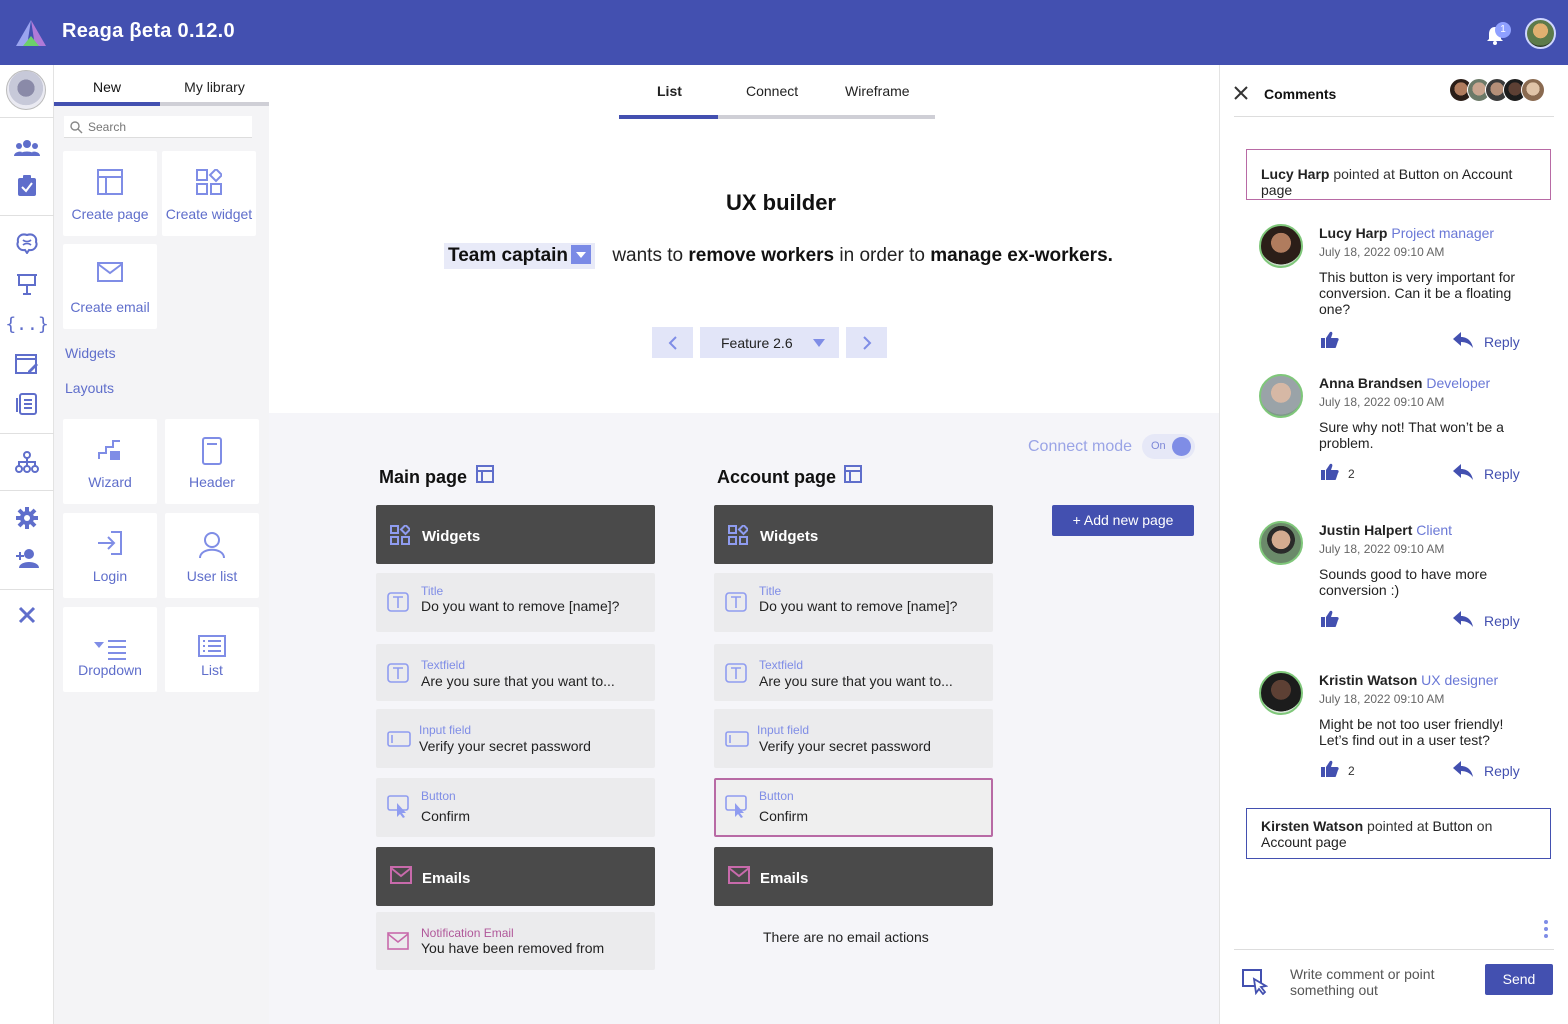  I want to click on close-x-icon, so click(27, 615).